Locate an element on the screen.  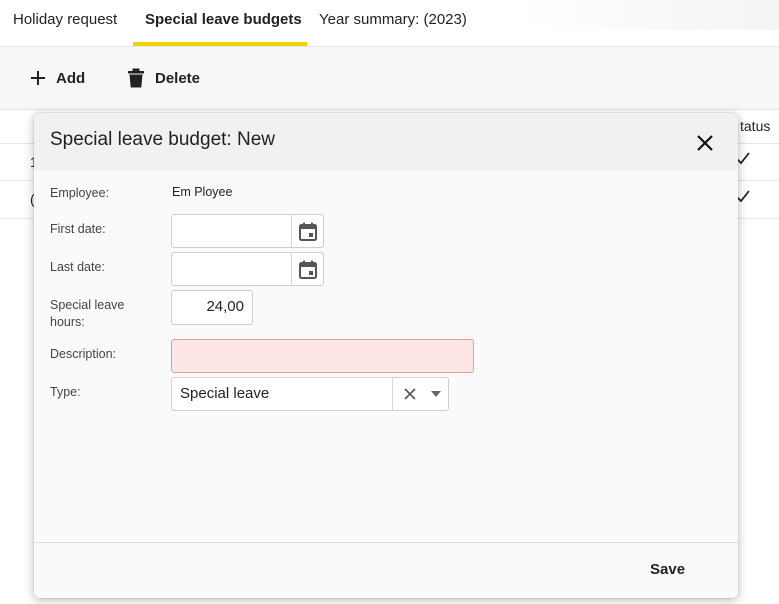
dialog-footer: Save is located at coordinates (386, 570).